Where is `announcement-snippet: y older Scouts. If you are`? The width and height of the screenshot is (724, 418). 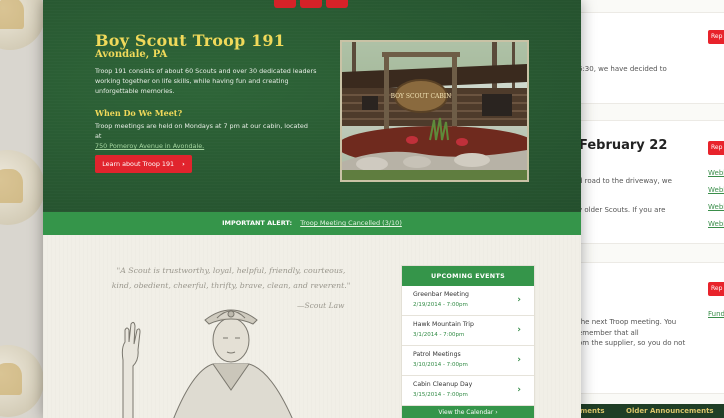
announcement-snippet: y older Scouts. If you are is located at coordinates (622, 210).